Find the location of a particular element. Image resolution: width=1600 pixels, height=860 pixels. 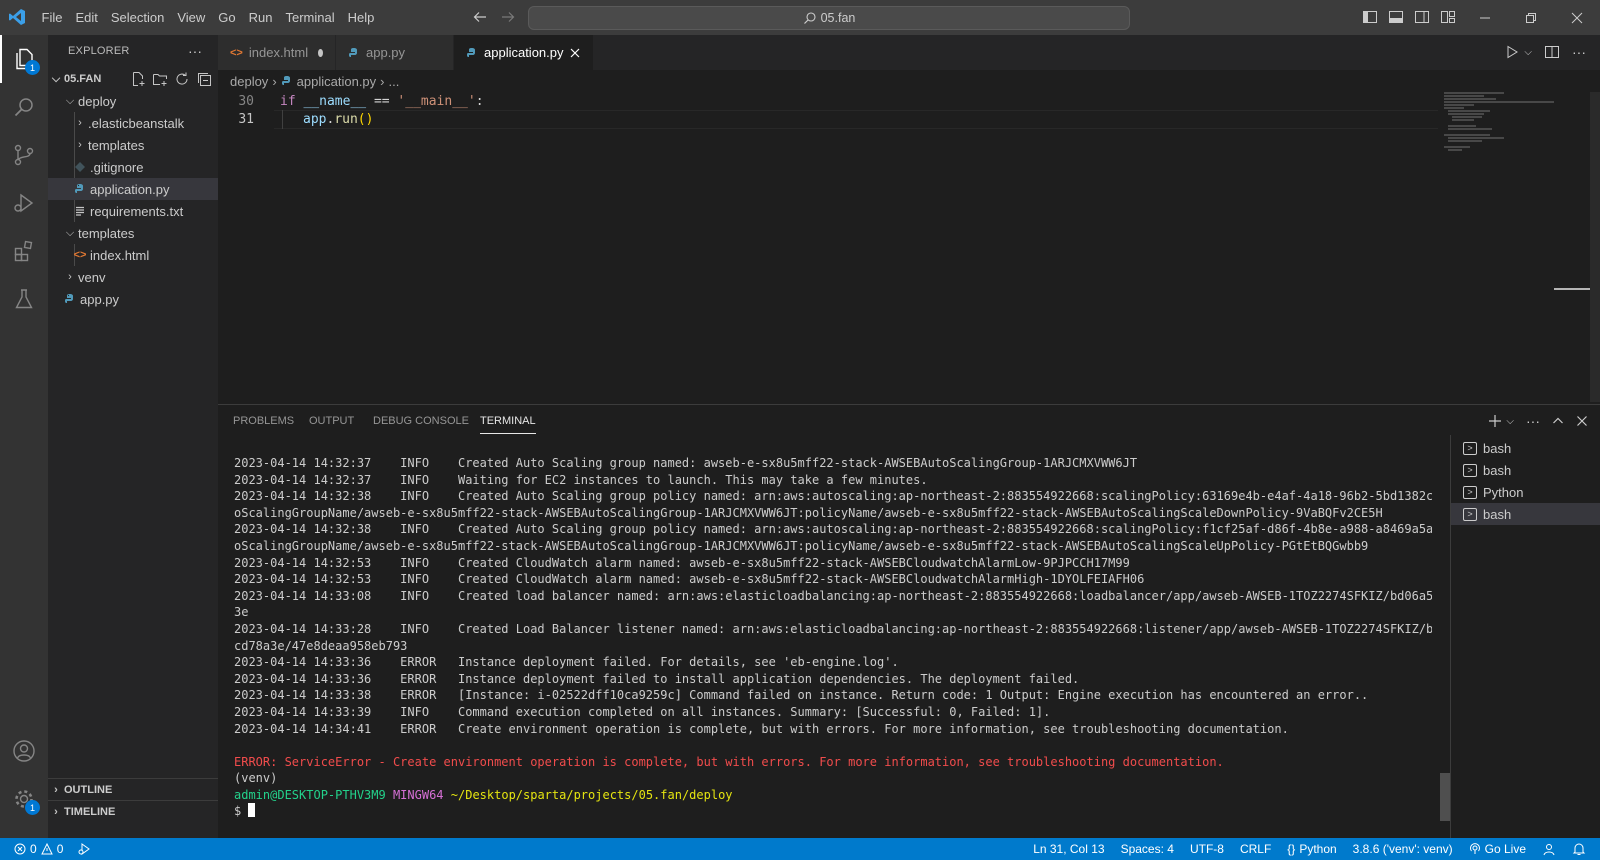

prompt-symbol: $ is located at coordinates (238, 811).